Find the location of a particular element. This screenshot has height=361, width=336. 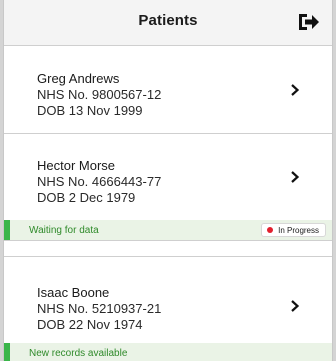

patient-dob: DOB 13 Nov 1999 is located at coordinates (90, 110).